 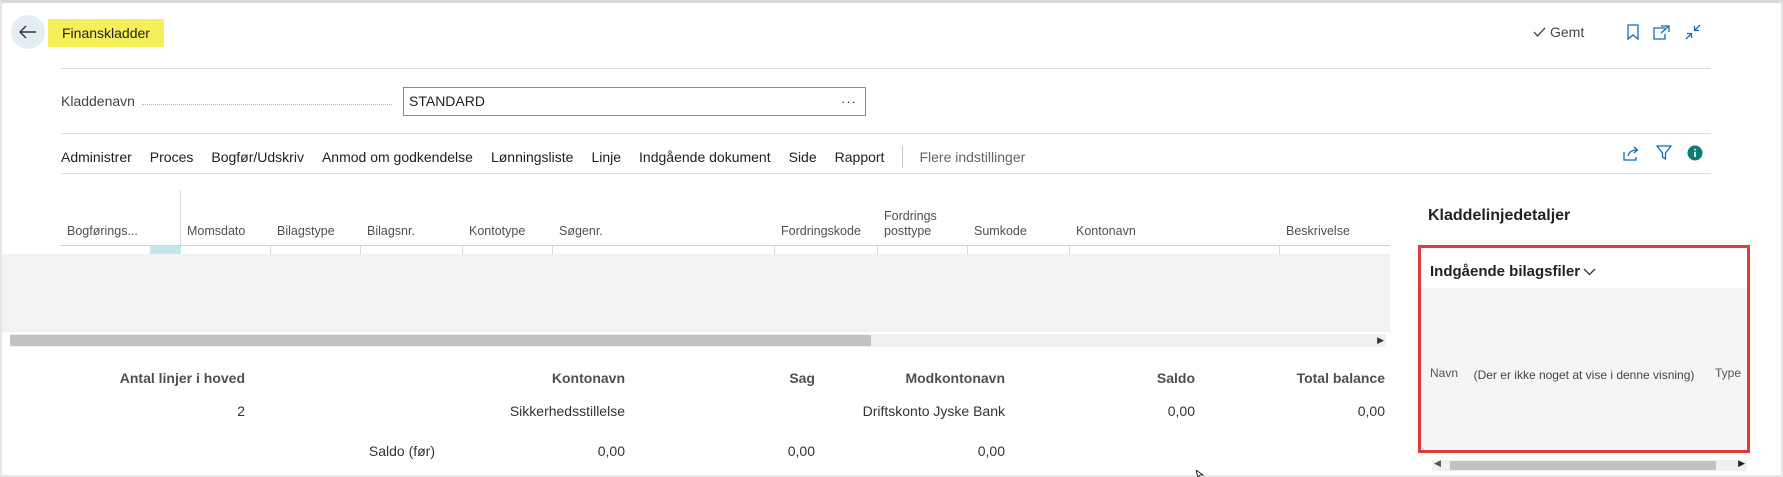 I want to click on column-account-no: Søgenr., so click(x=581, y=218).